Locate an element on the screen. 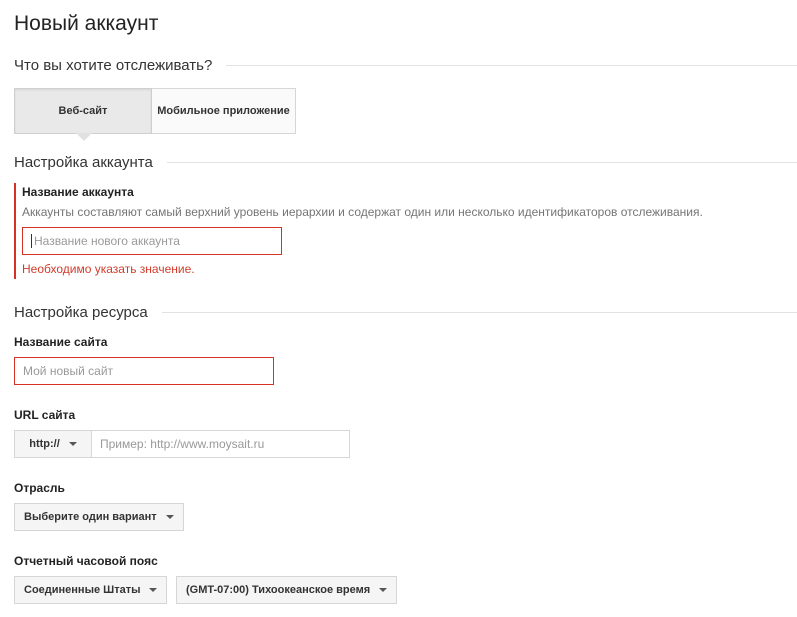 The image size is (797, 617). selected-pointer-icon is located at coordinates (84, 137).